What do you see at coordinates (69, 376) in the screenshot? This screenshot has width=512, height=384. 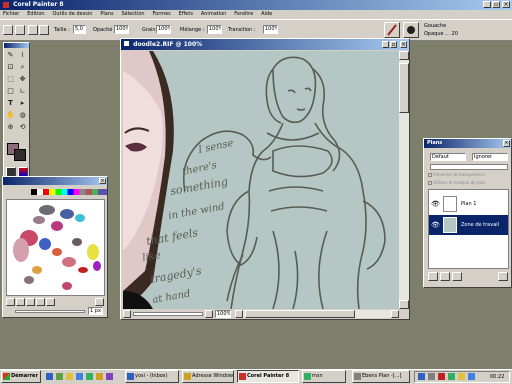 I see `quicklaunch-outlook-icon` at bounding box center [69, 376].